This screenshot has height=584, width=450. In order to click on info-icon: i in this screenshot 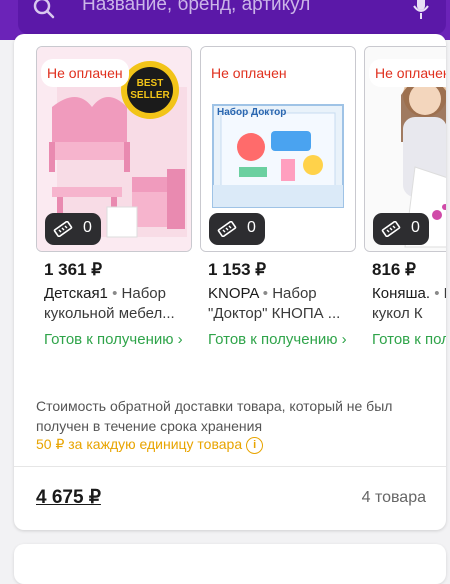, I will do `click(255, 445)`.